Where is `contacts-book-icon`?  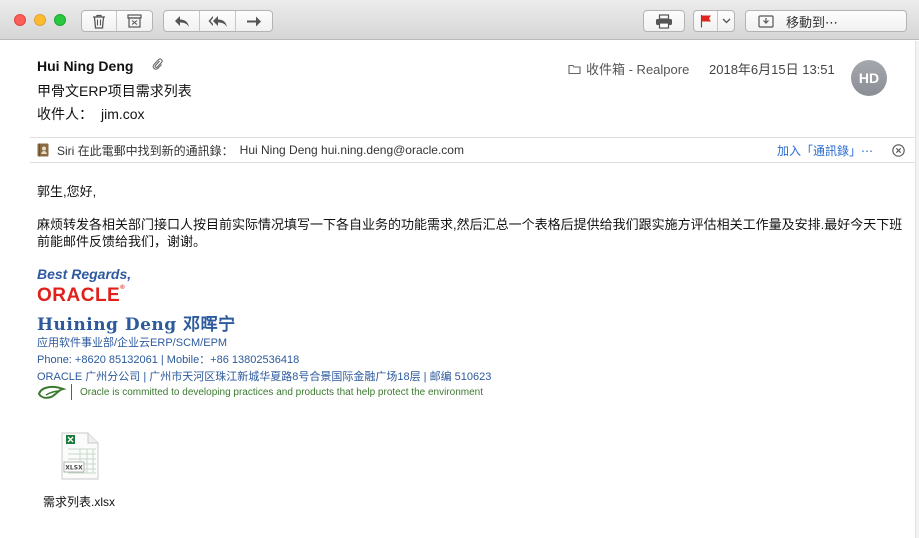
contacts-book-icon is located at coordinates (43, 150).